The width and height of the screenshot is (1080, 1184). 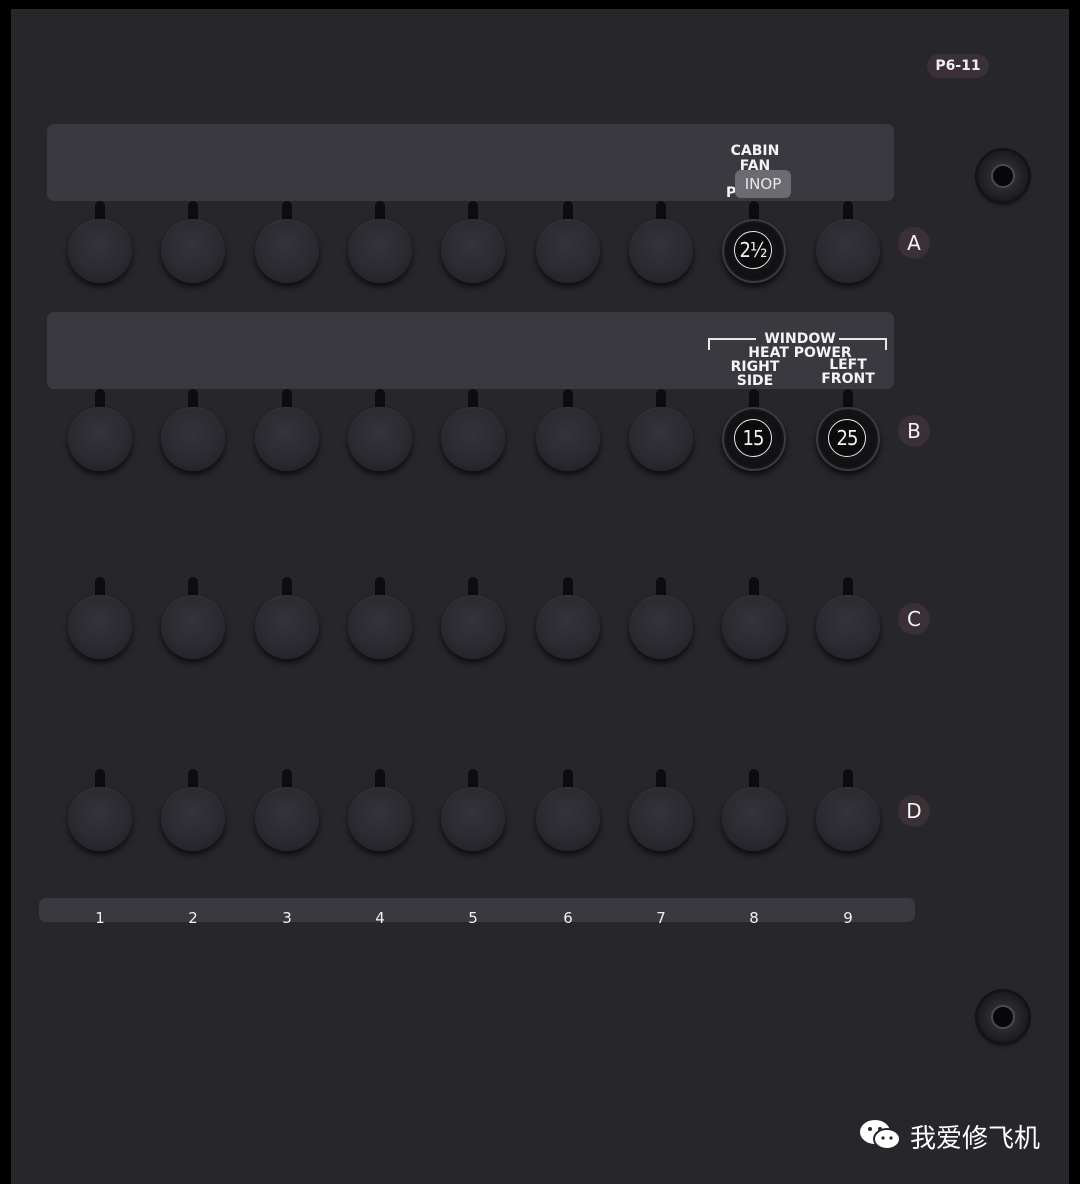 I want to click on panel-screw-bottom, so click(x=1003, y=1017).